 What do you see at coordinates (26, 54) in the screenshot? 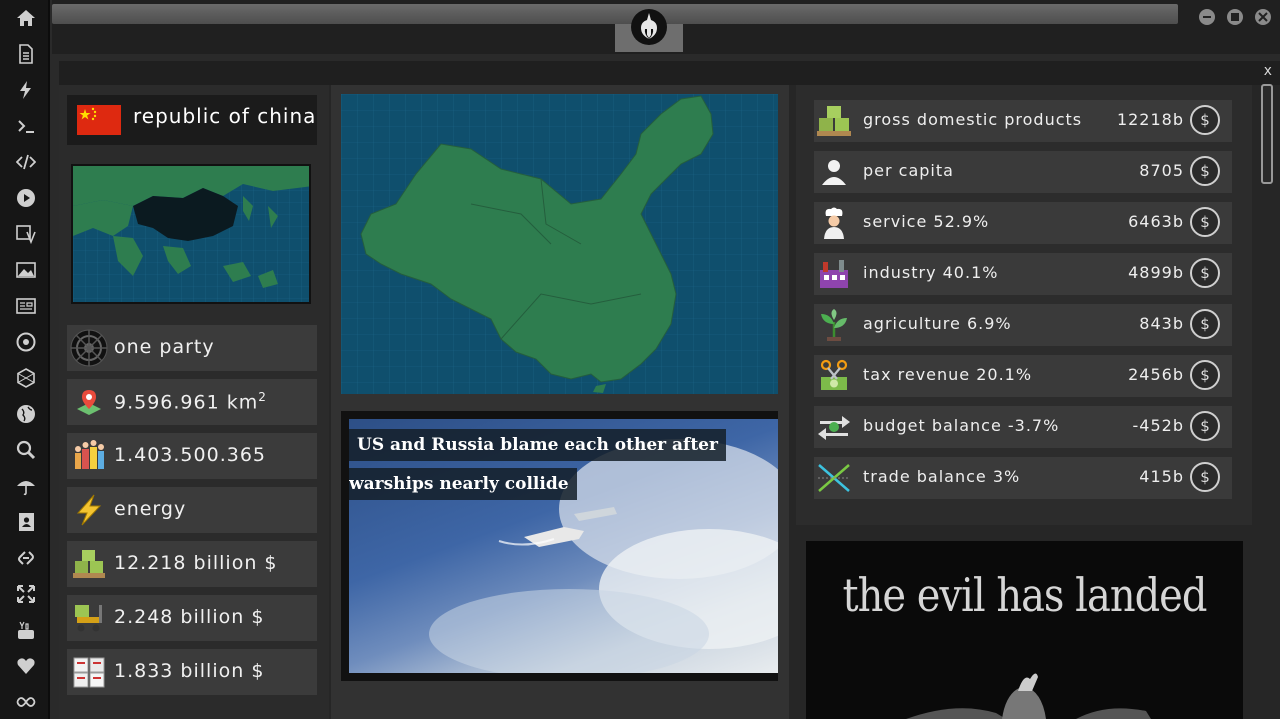
I see `document-icon` at bounding box center [26, 54].